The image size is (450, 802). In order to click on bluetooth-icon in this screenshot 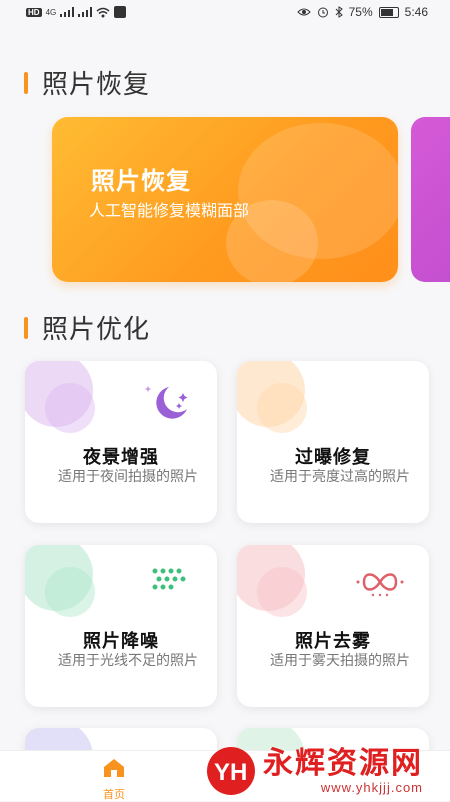, I will do `click(339, 12)`.